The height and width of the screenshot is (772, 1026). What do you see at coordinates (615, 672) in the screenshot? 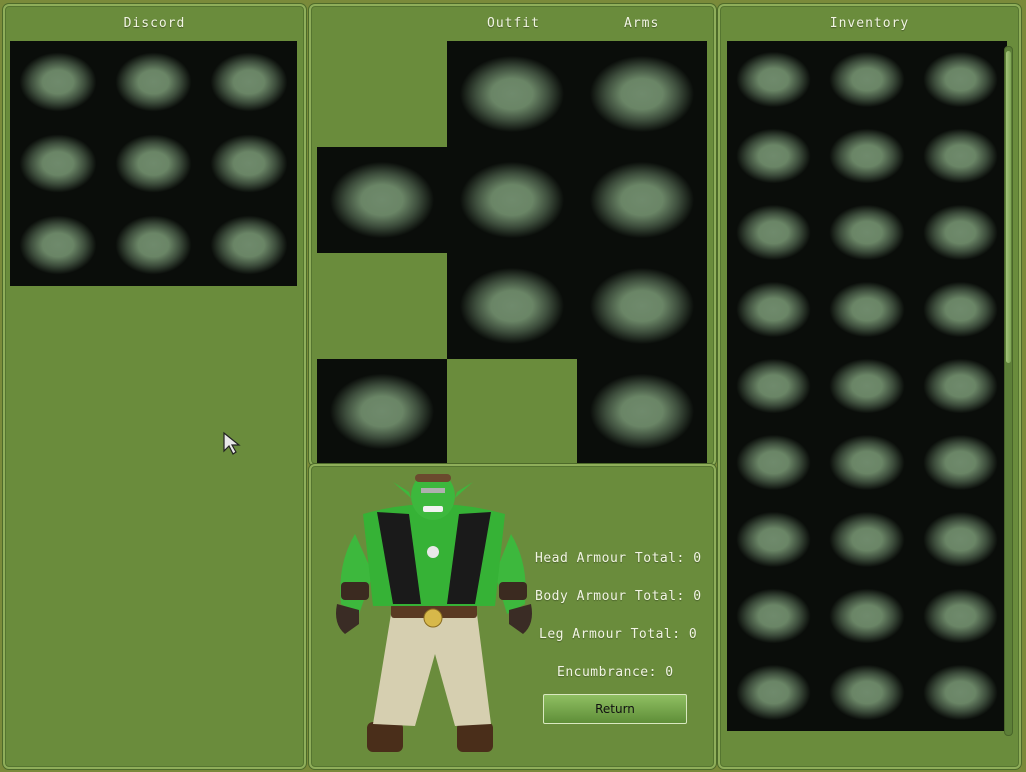
I see `encumbrance: Encumbrance: 0` at bounding box center [615, 672].